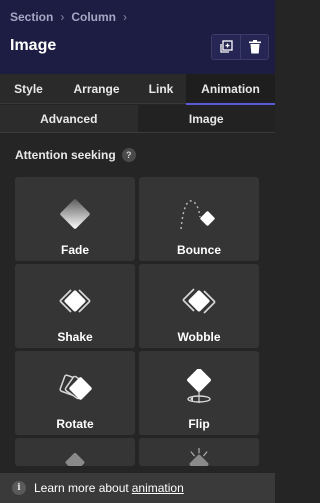 This screenshot has height=503, width=320. What do you see at coordinates (199, 424) in the screenshot?
I see `animation-label: Flip` at bounding box center [199, 424].